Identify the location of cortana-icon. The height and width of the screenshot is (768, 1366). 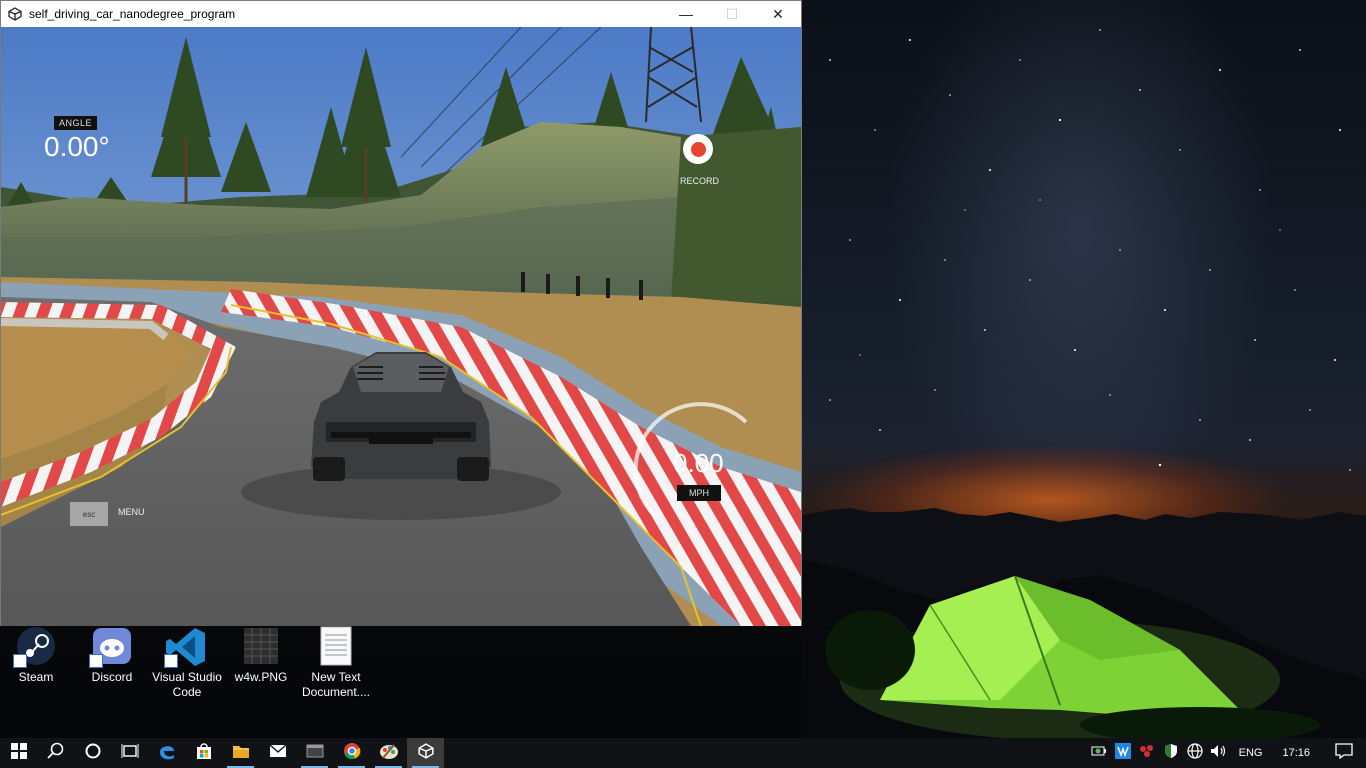
(93, 753).